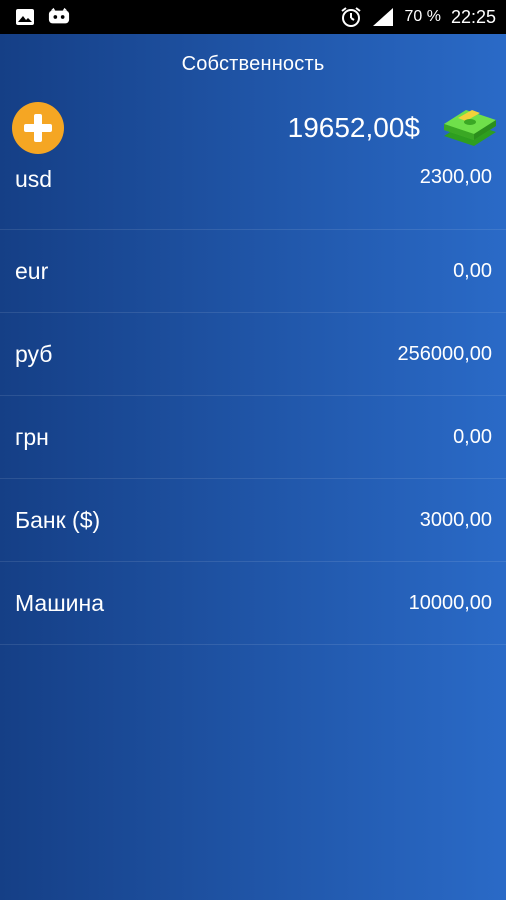  Describe the element at coordinates (450, 602) in the screenshot. I see `asset-value: 10000,00` at that location.